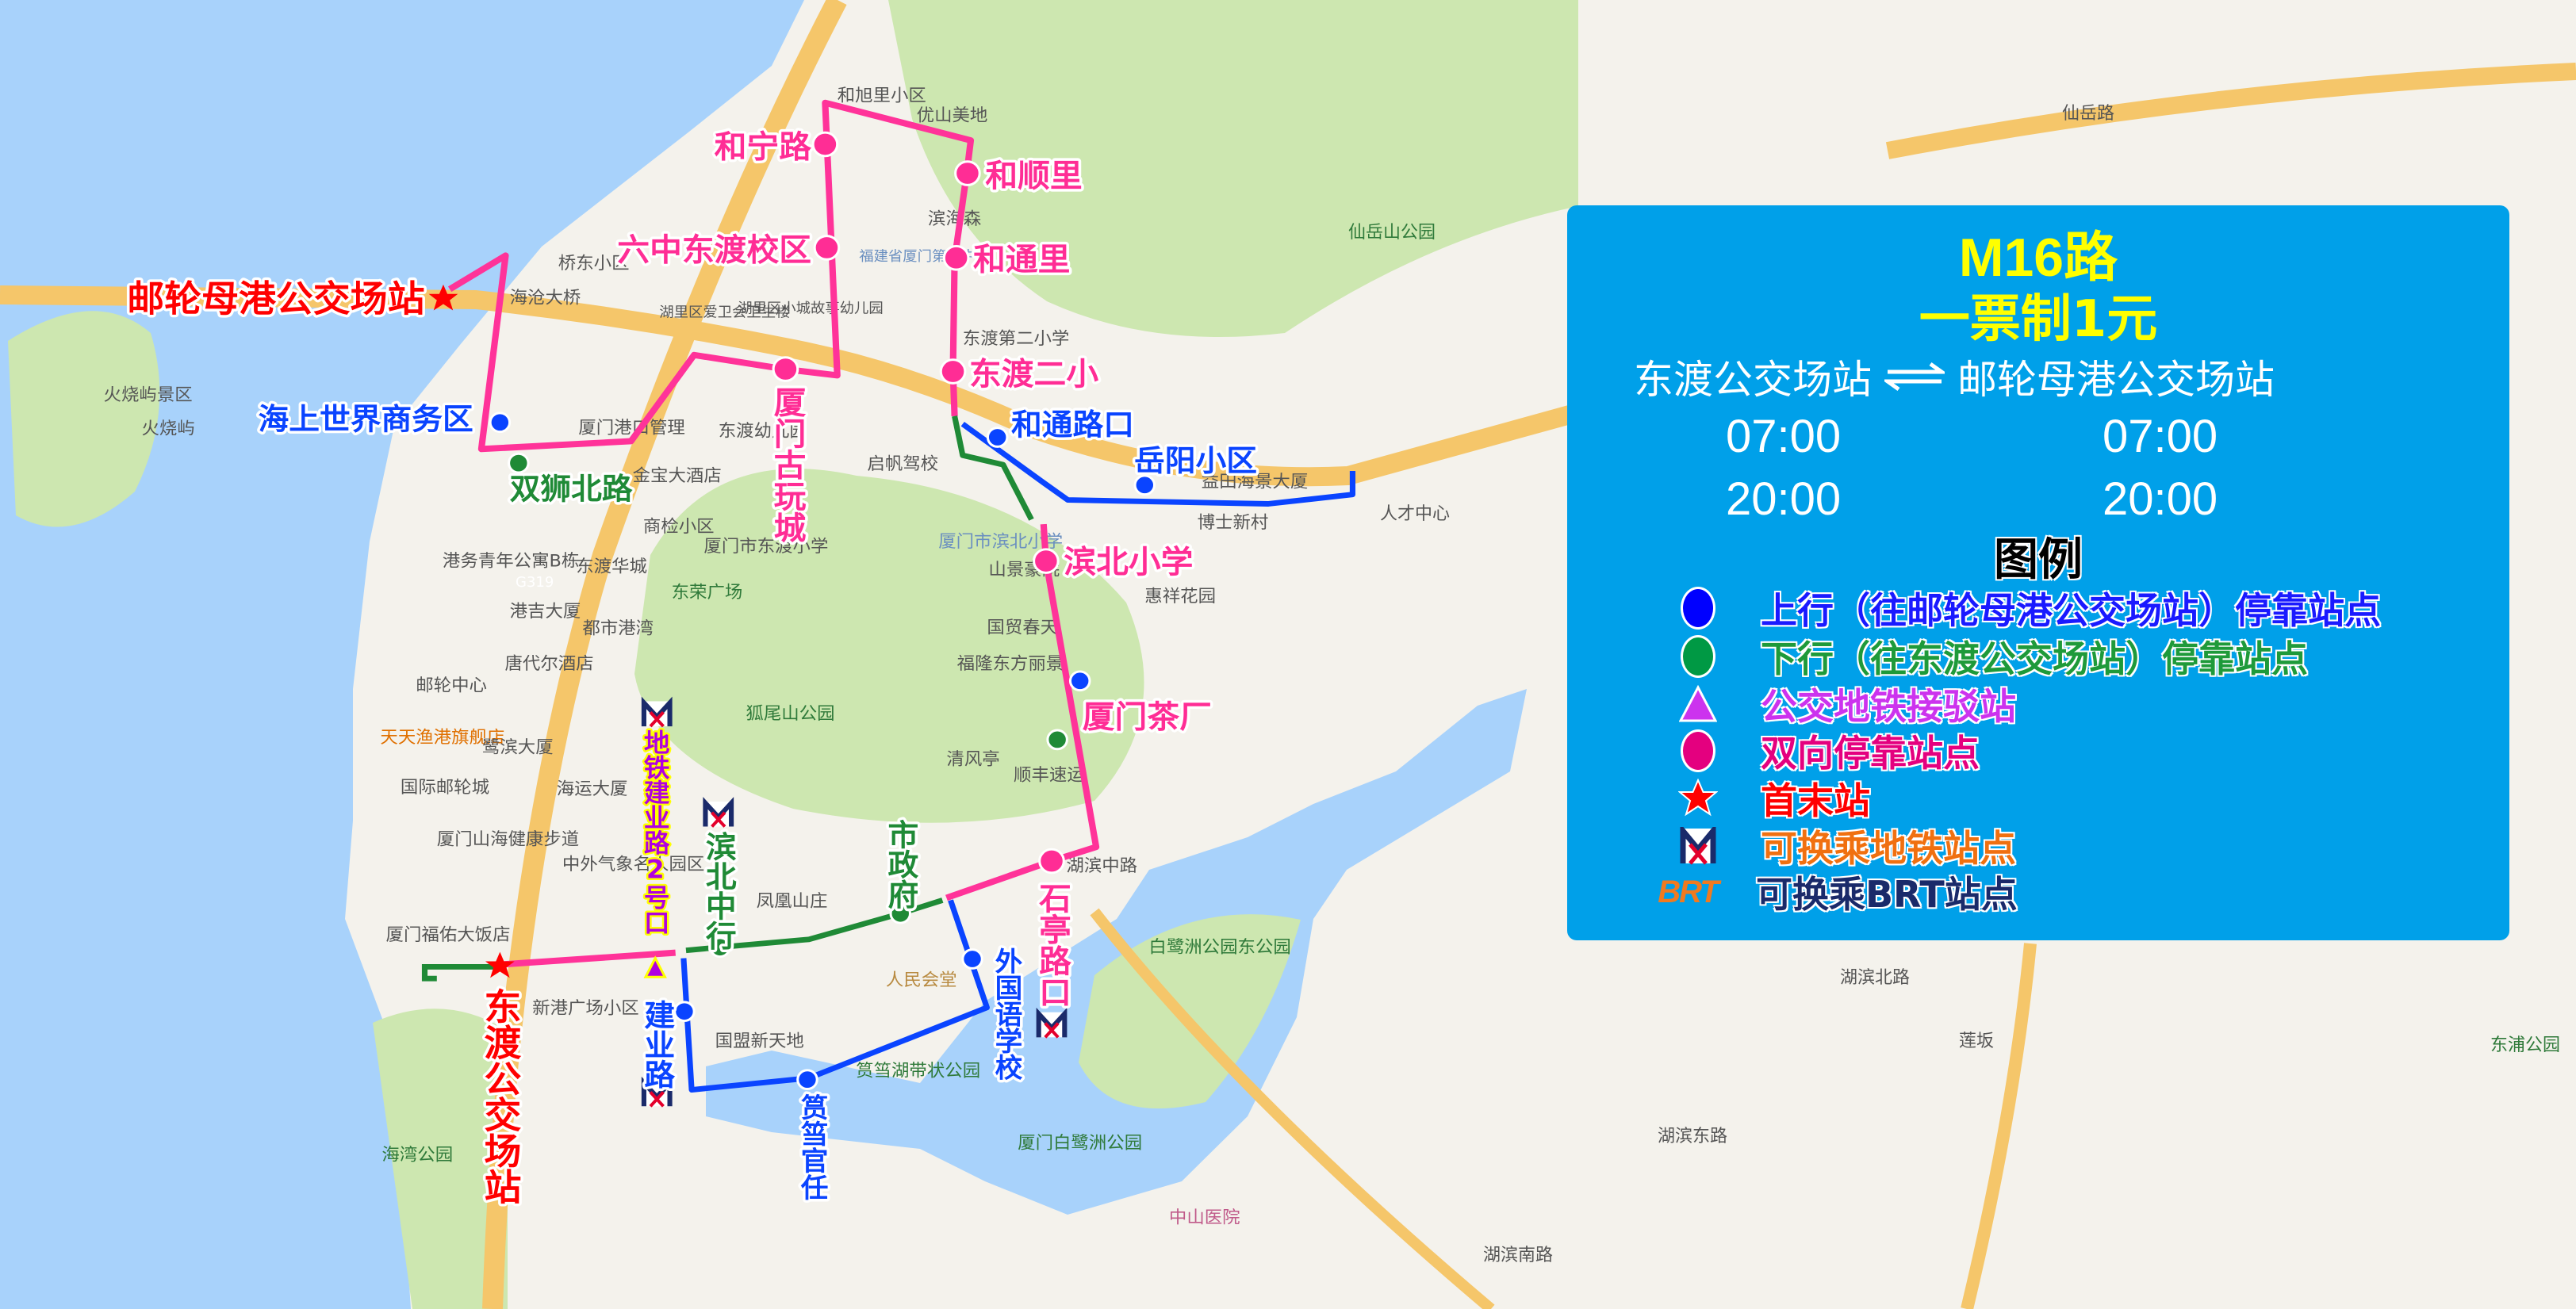 The height and width of the screenshot is (1309, 2576). I want to click on legend-item-transfer: 公交地铁接驳站, so click(1847, 705).